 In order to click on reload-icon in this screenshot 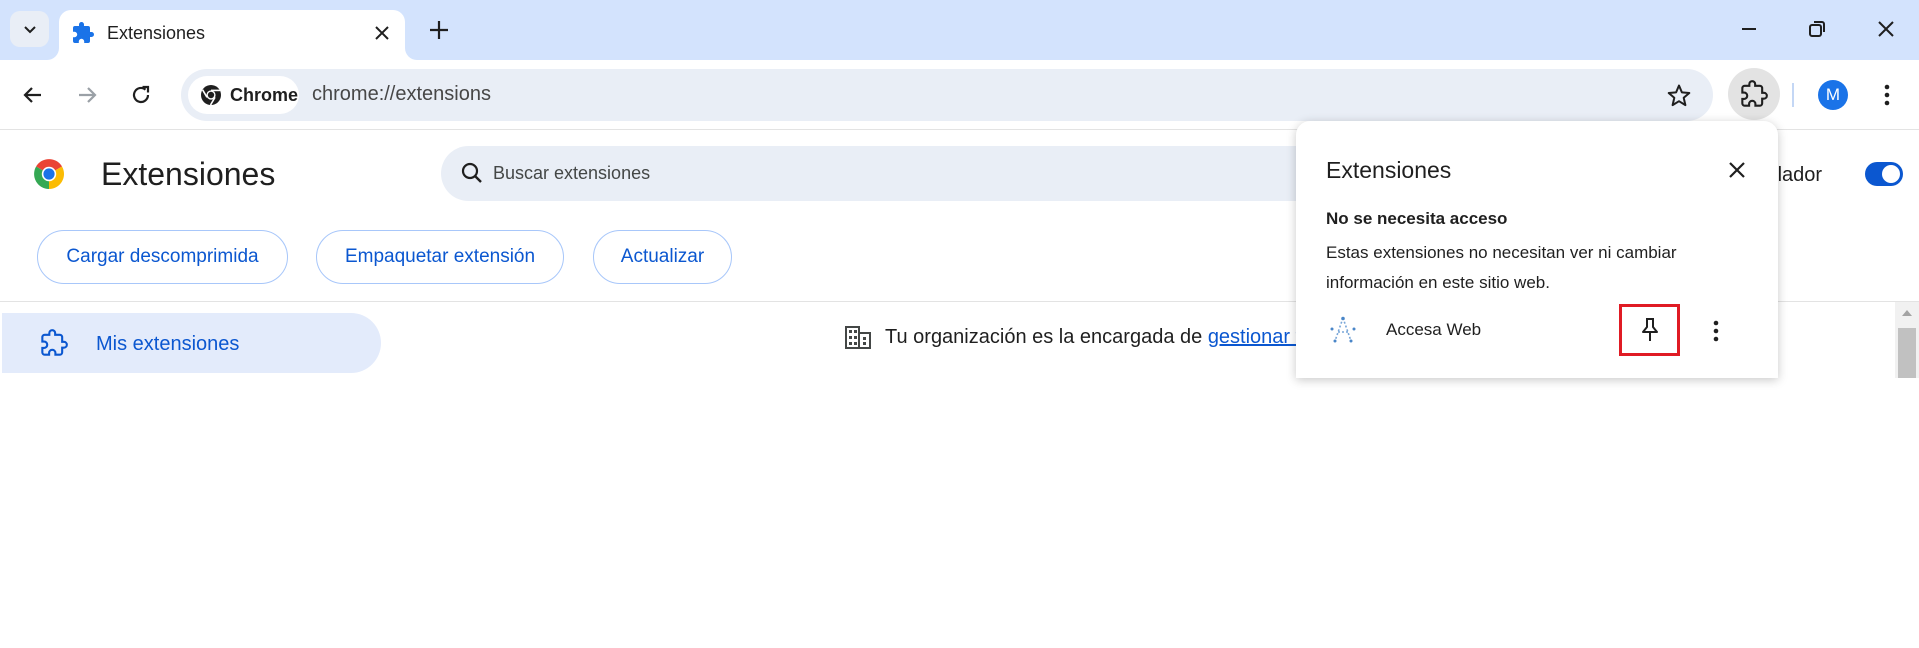, I will do `click(141, 94)`.